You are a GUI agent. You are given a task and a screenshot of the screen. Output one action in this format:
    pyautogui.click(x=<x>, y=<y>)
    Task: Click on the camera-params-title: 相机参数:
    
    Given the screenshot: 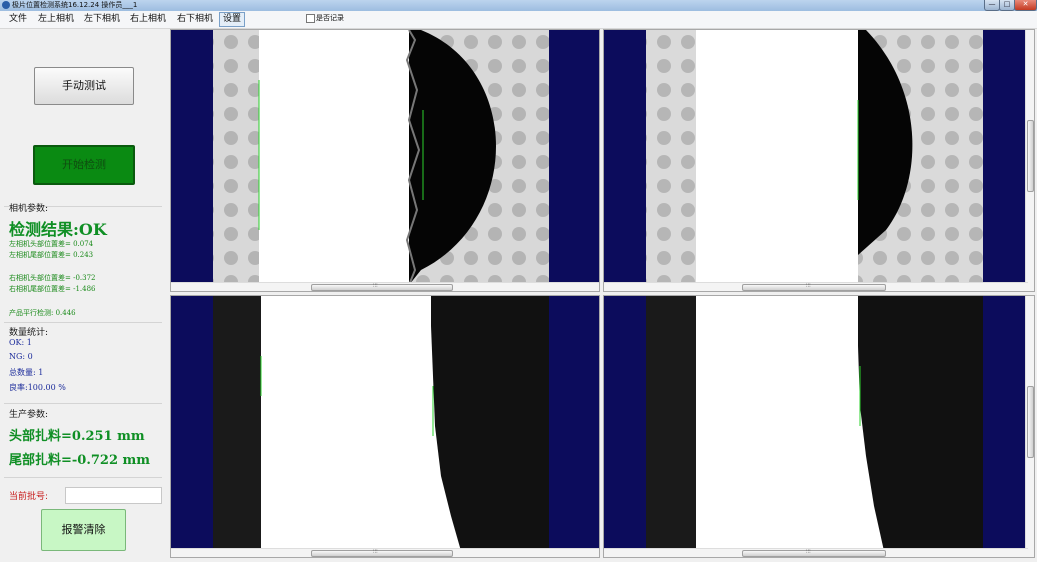 What is the action you would take?
    pyautogui.click(x=29, y=209)
    